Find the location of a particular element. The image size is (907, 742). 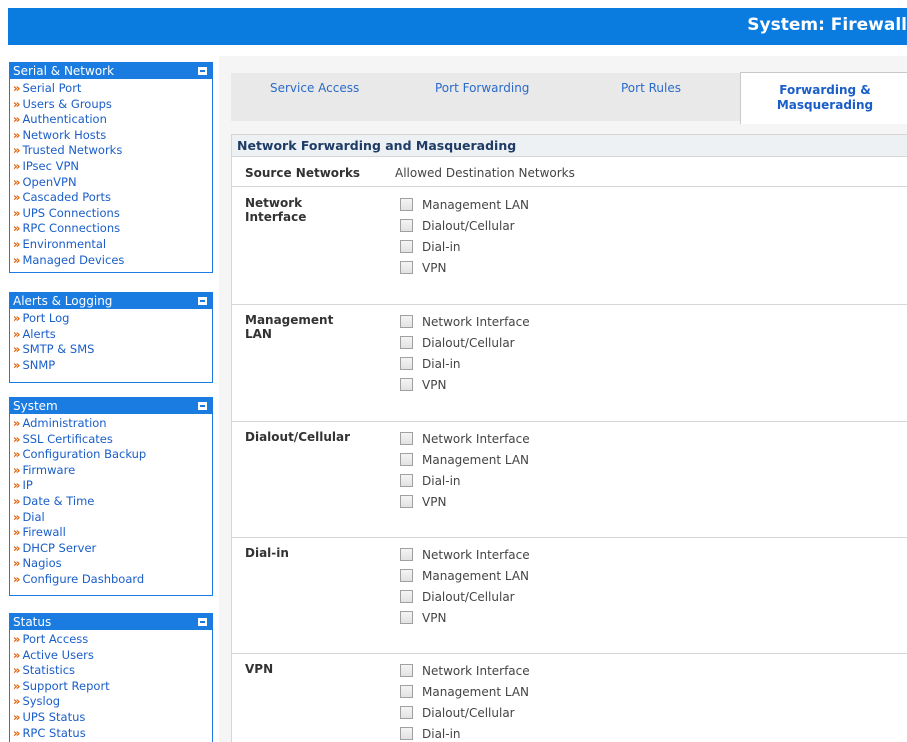

sidebar-item-environmental: » Environmental is located at coordinates (112, 245).